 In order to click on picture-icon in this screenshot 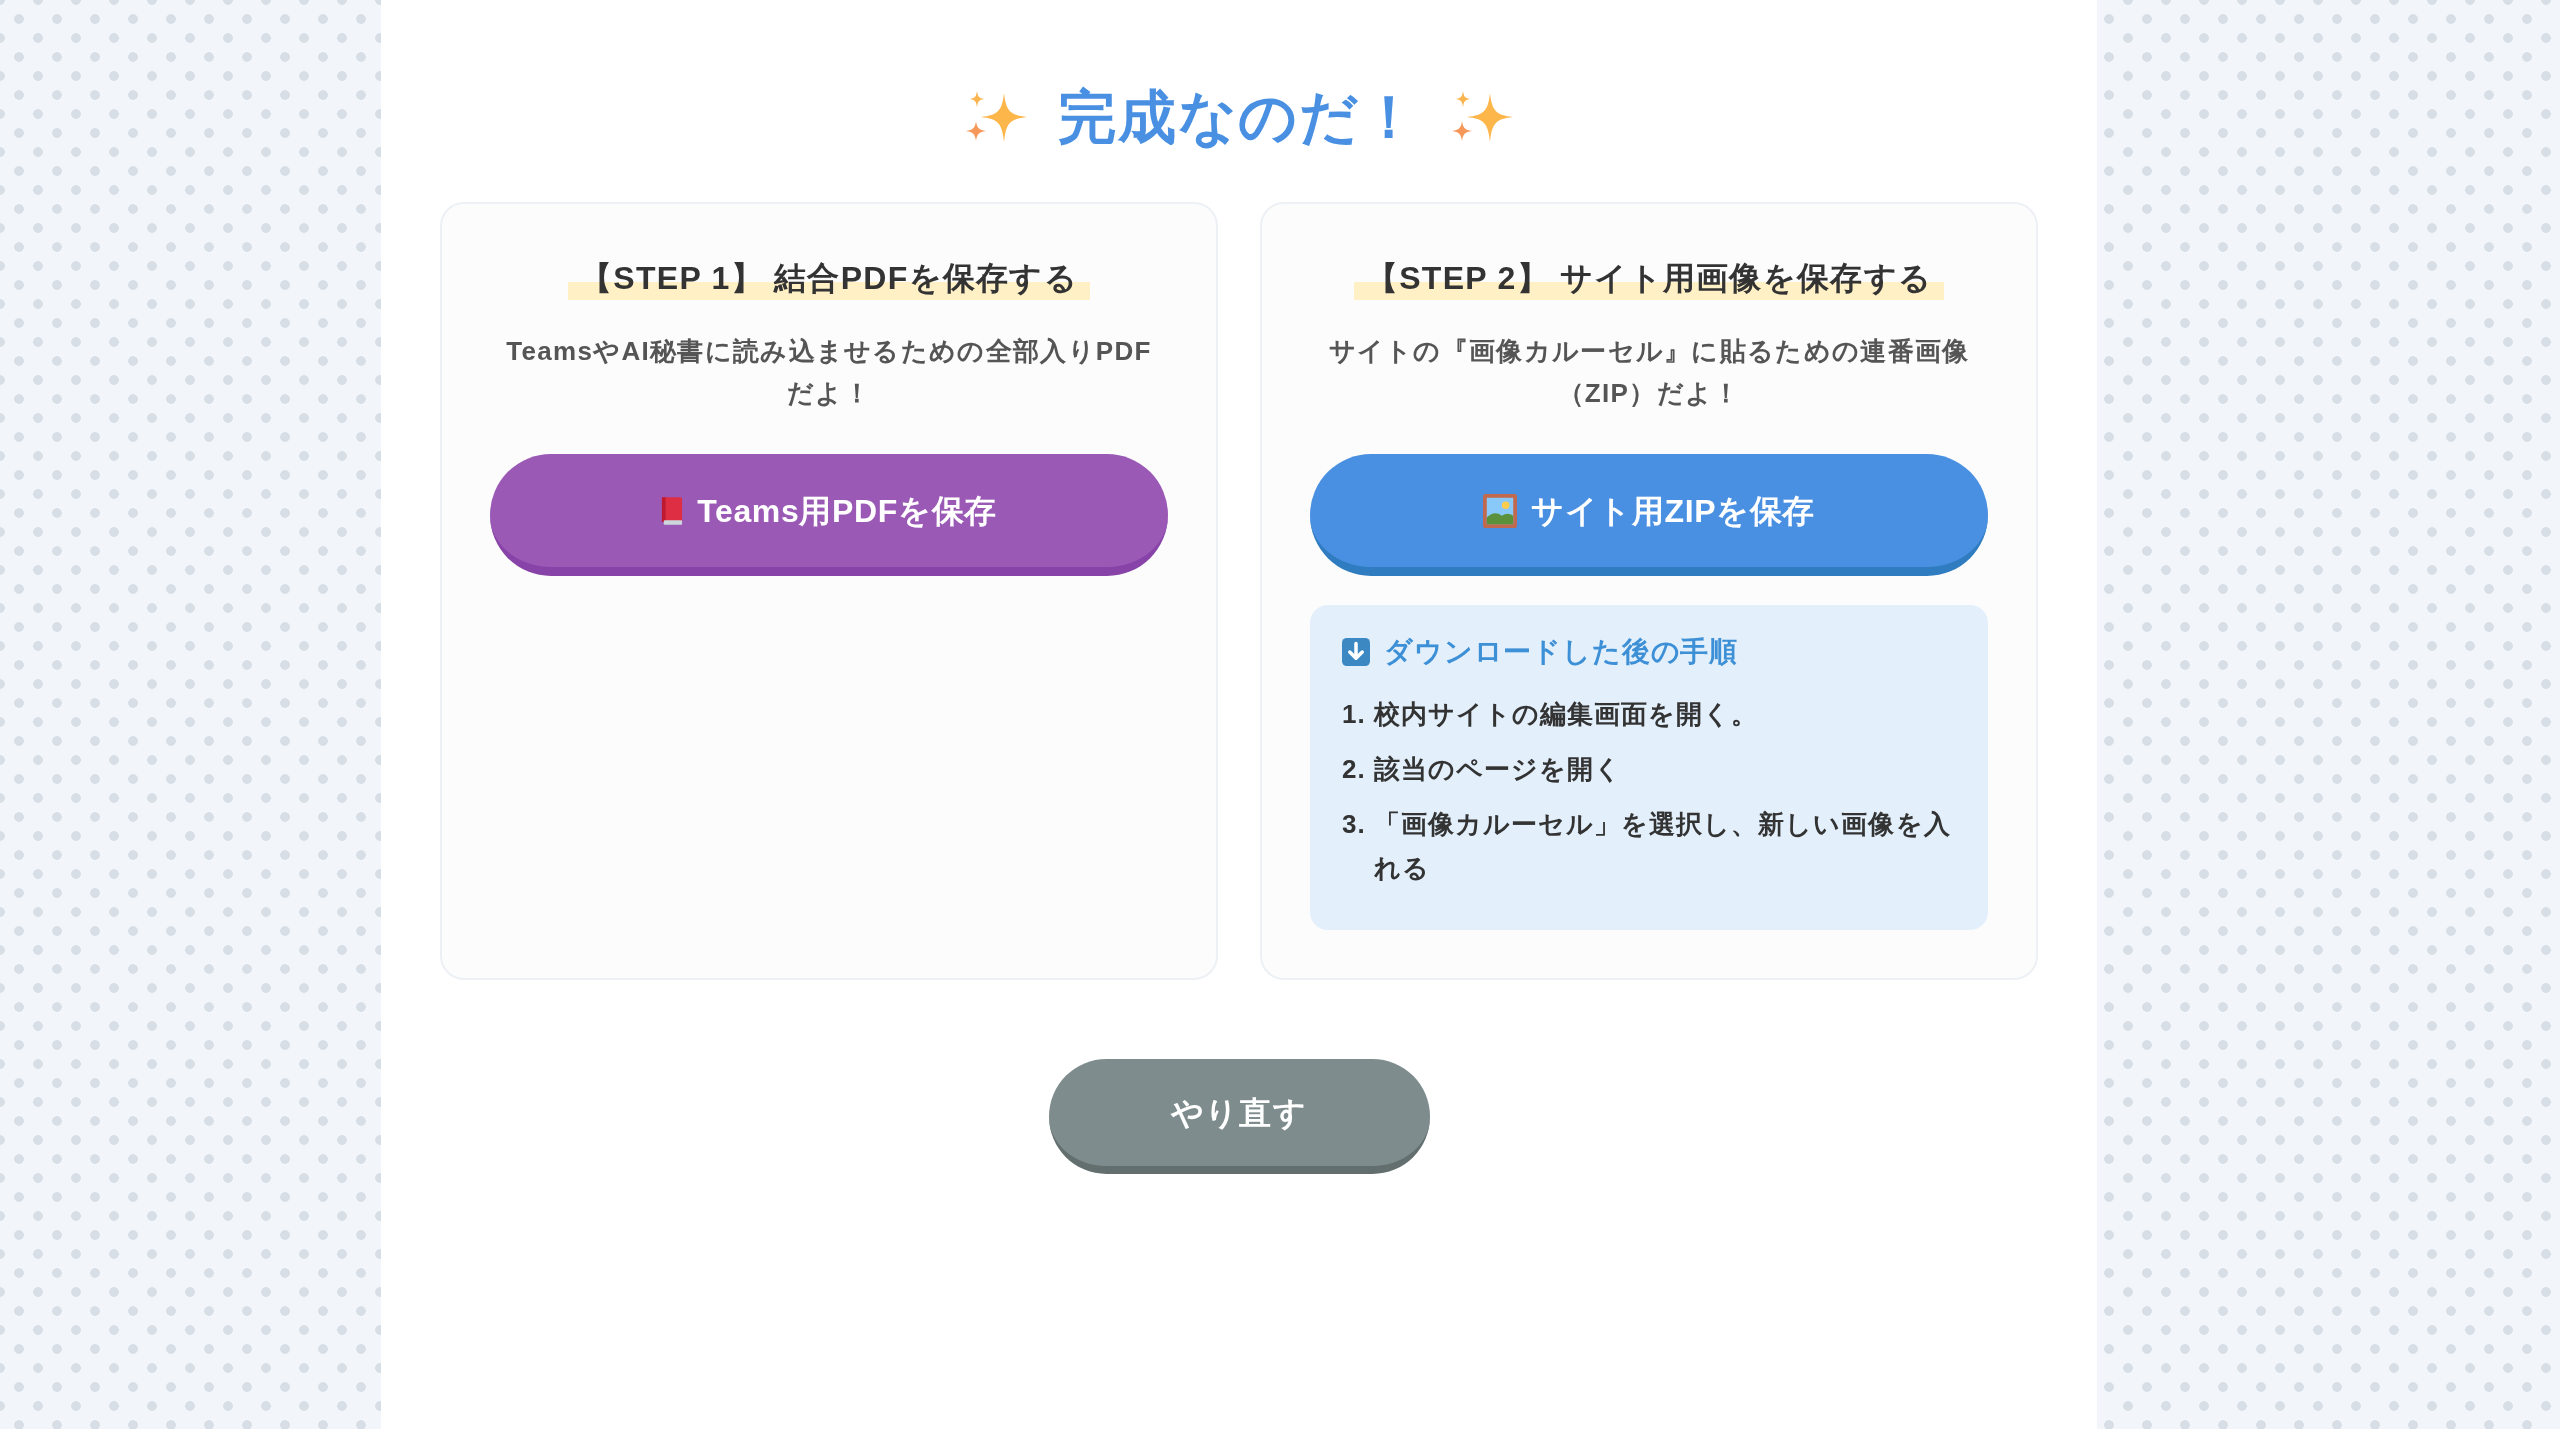, I will do `click(1499, 510)`.